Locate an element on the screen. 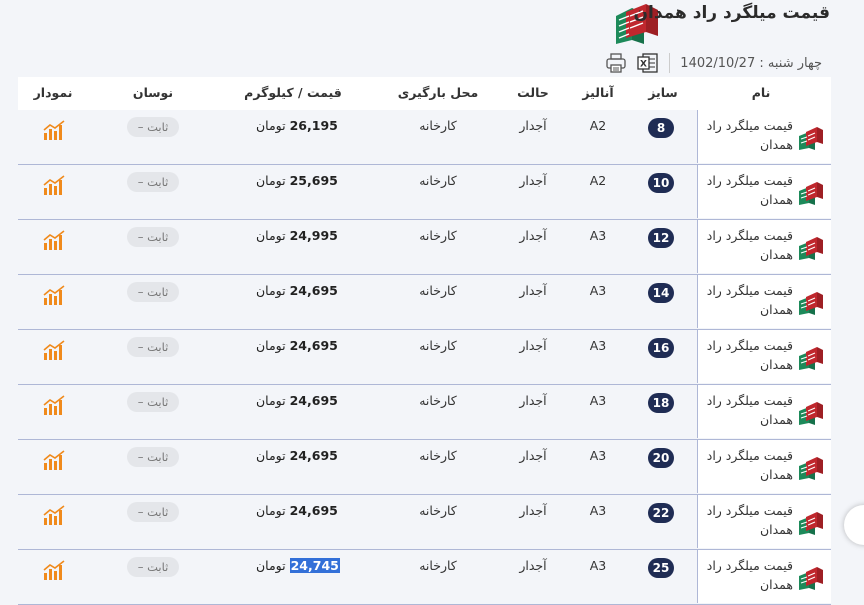  date-label: چهار شنبه : 1402/10/27 is located at coordinates (751, 63).